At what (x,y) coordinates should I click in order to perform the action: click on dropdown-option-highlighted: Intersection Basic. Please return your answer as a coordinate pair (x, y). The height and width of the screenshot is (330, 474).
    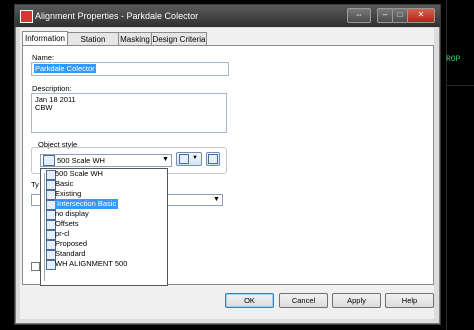
    Looking at the image, I should click on (87, 204).